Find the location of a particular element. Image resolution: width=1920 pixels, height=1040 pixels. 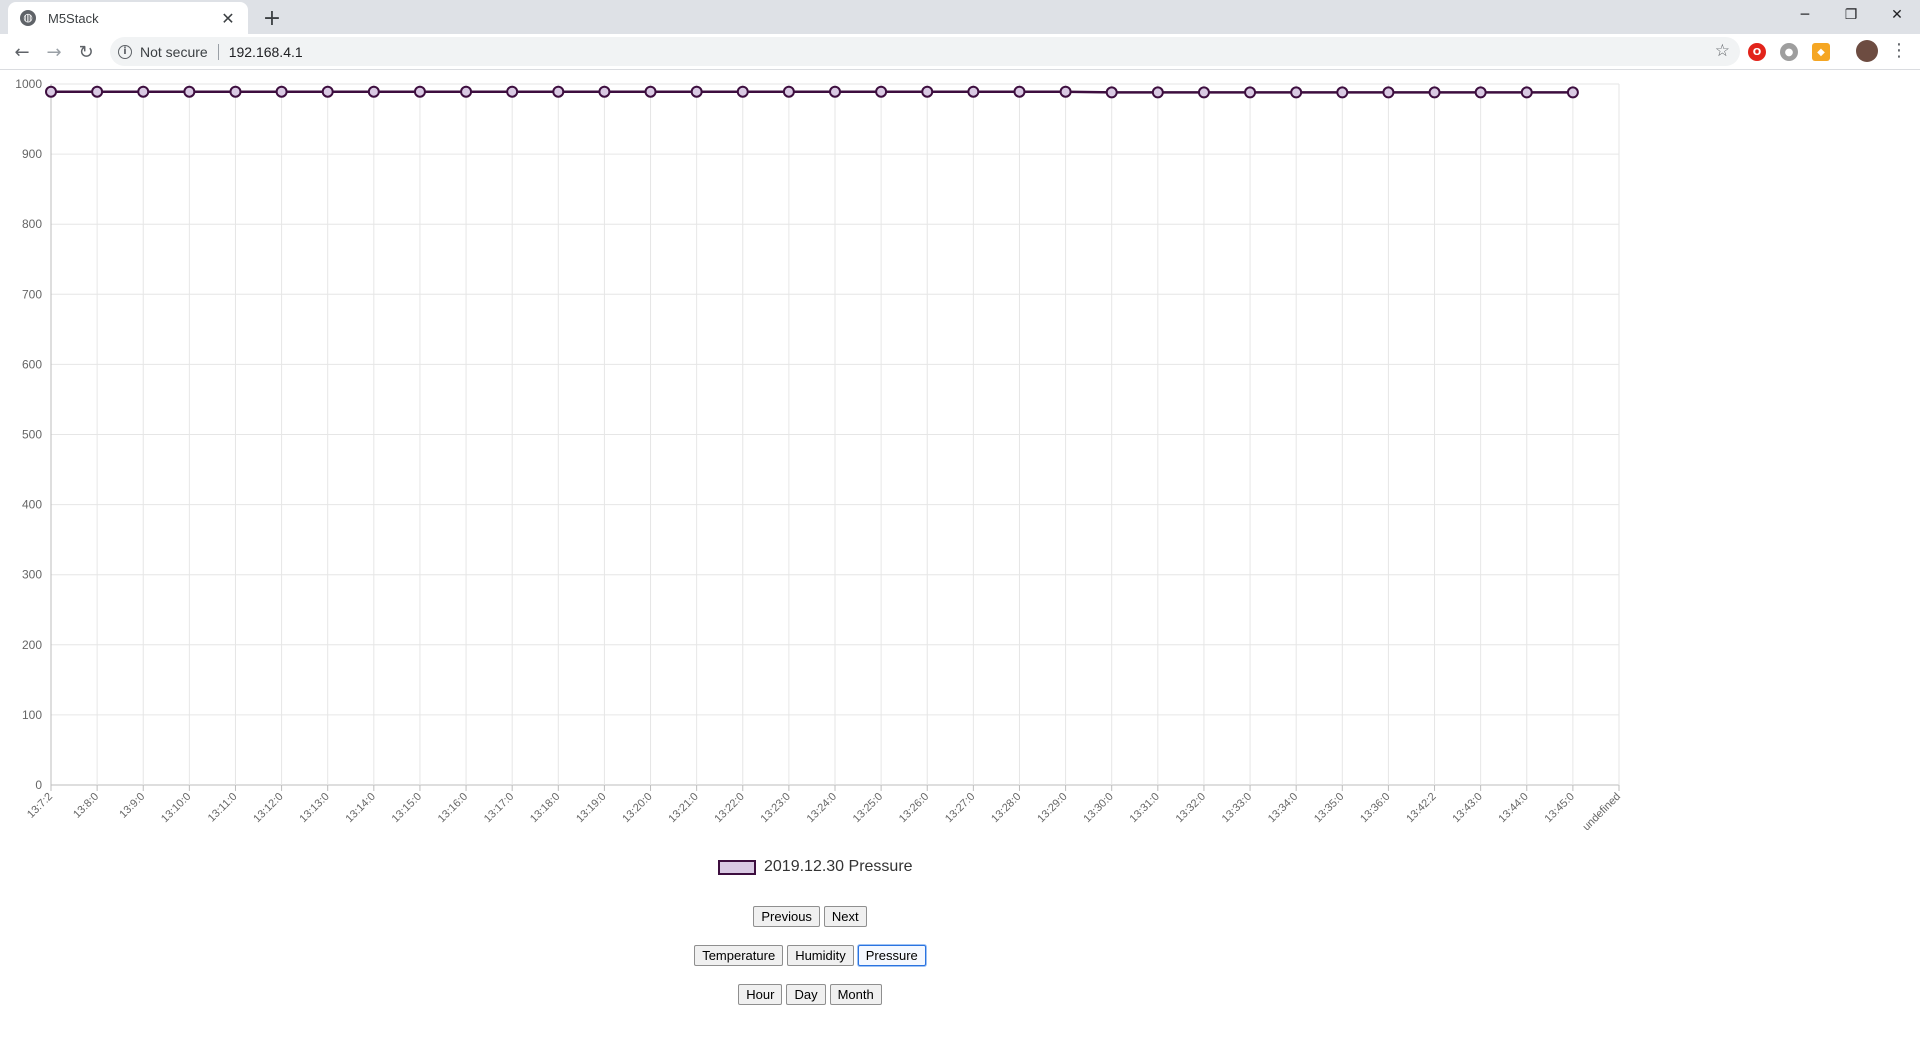

browser-toolbar: ← → ↻ i Not secure 192.168.4.1 ☆ O ● ◆ ⋮ is located at coordinates (960, 52).